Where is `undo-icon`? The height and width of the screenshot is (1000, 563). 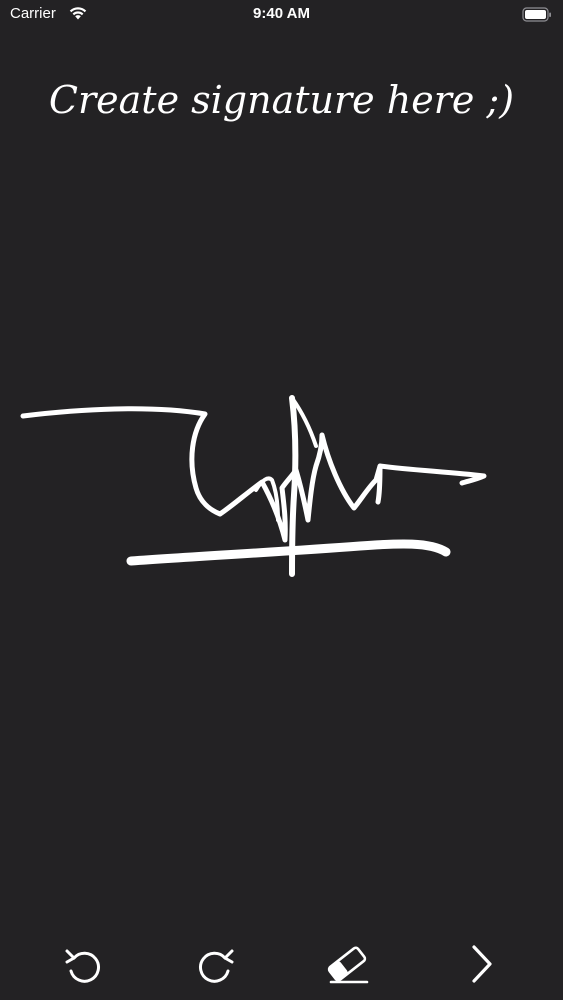
undo-icon is located at coordinates (83, 964).